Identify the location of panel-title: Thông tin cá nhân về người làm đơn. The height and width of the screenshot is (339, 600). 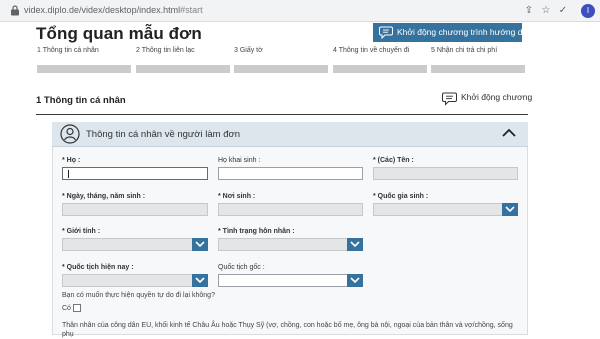
(163, 134).